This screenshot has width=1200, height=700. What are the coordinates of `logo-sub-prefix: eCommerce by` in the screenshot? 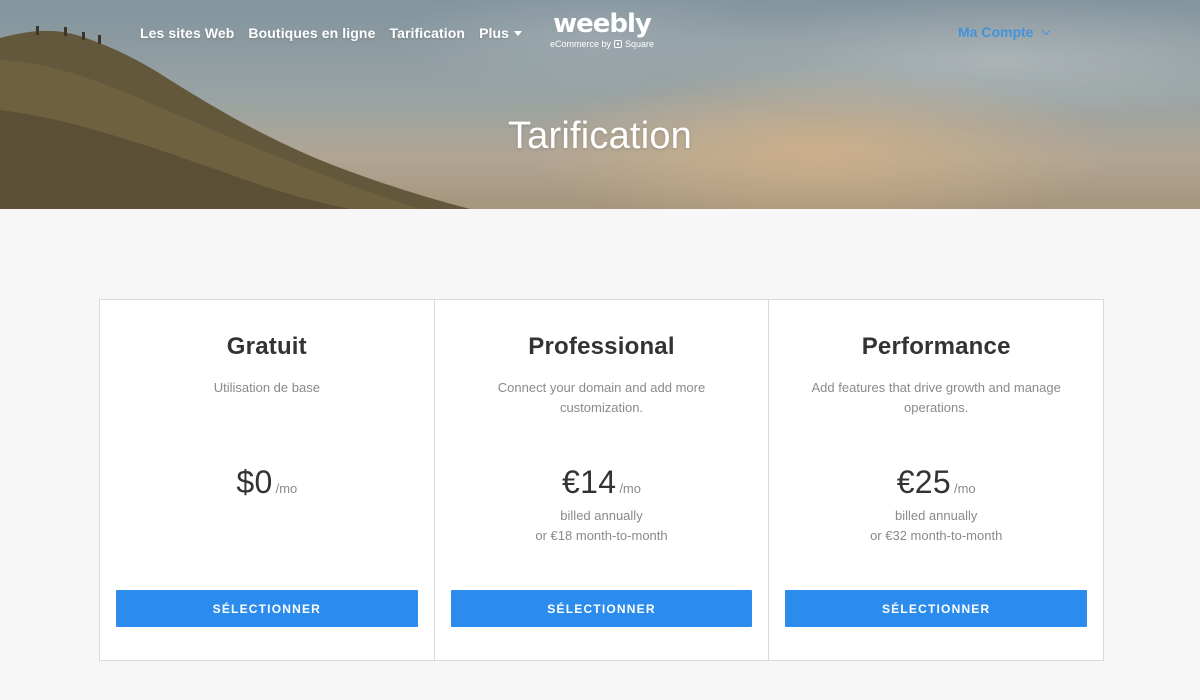 It's located at (580, 44).